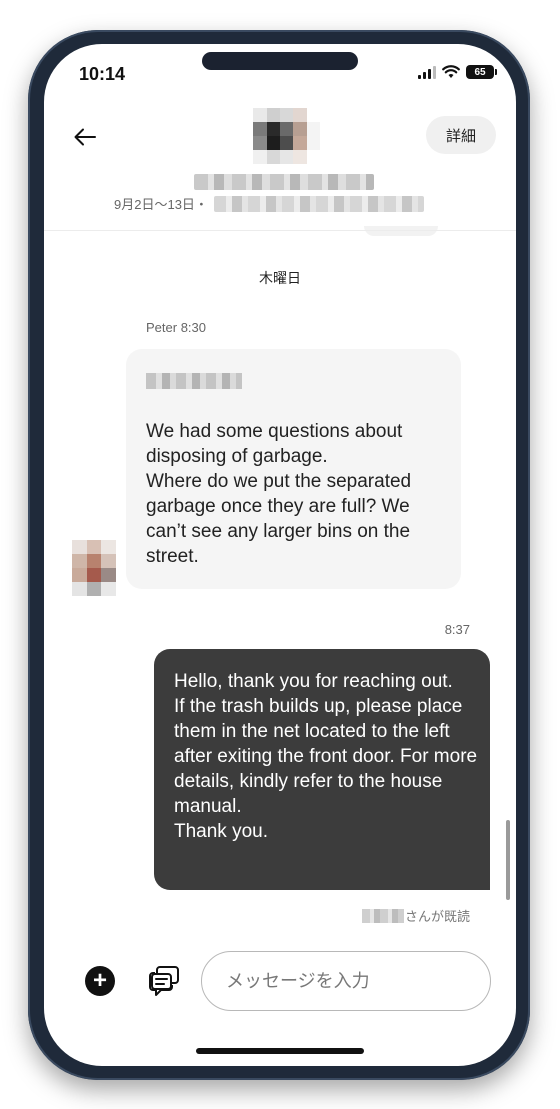 The height and width of the screenshot is (1109, 560). What do you see at coordinates (162, 327) in the screenshot?
I see `sender-name: Peter` at bounding box center [162, 327].